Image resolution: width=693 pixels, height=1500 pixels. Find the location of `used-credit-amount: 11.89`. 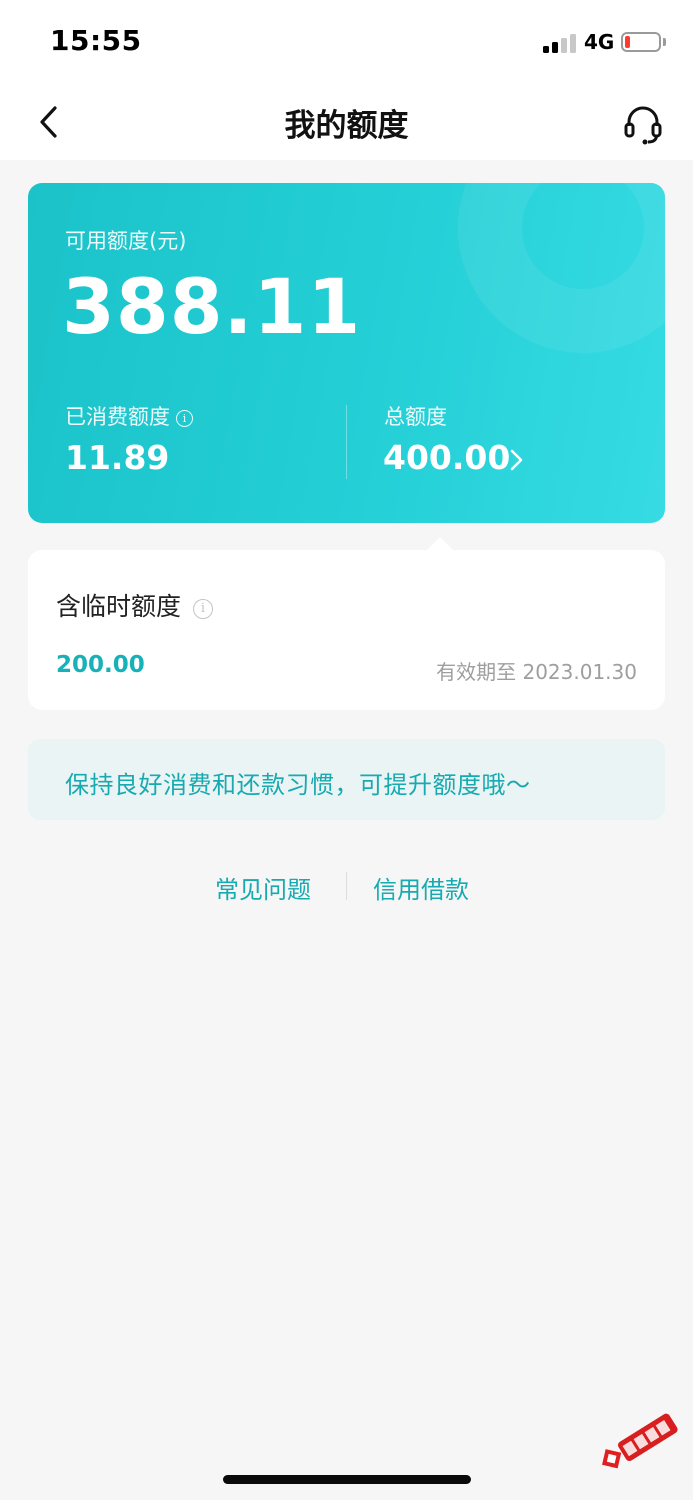

used-credit-amount: 11.89 is located at coordinates (117, 457).